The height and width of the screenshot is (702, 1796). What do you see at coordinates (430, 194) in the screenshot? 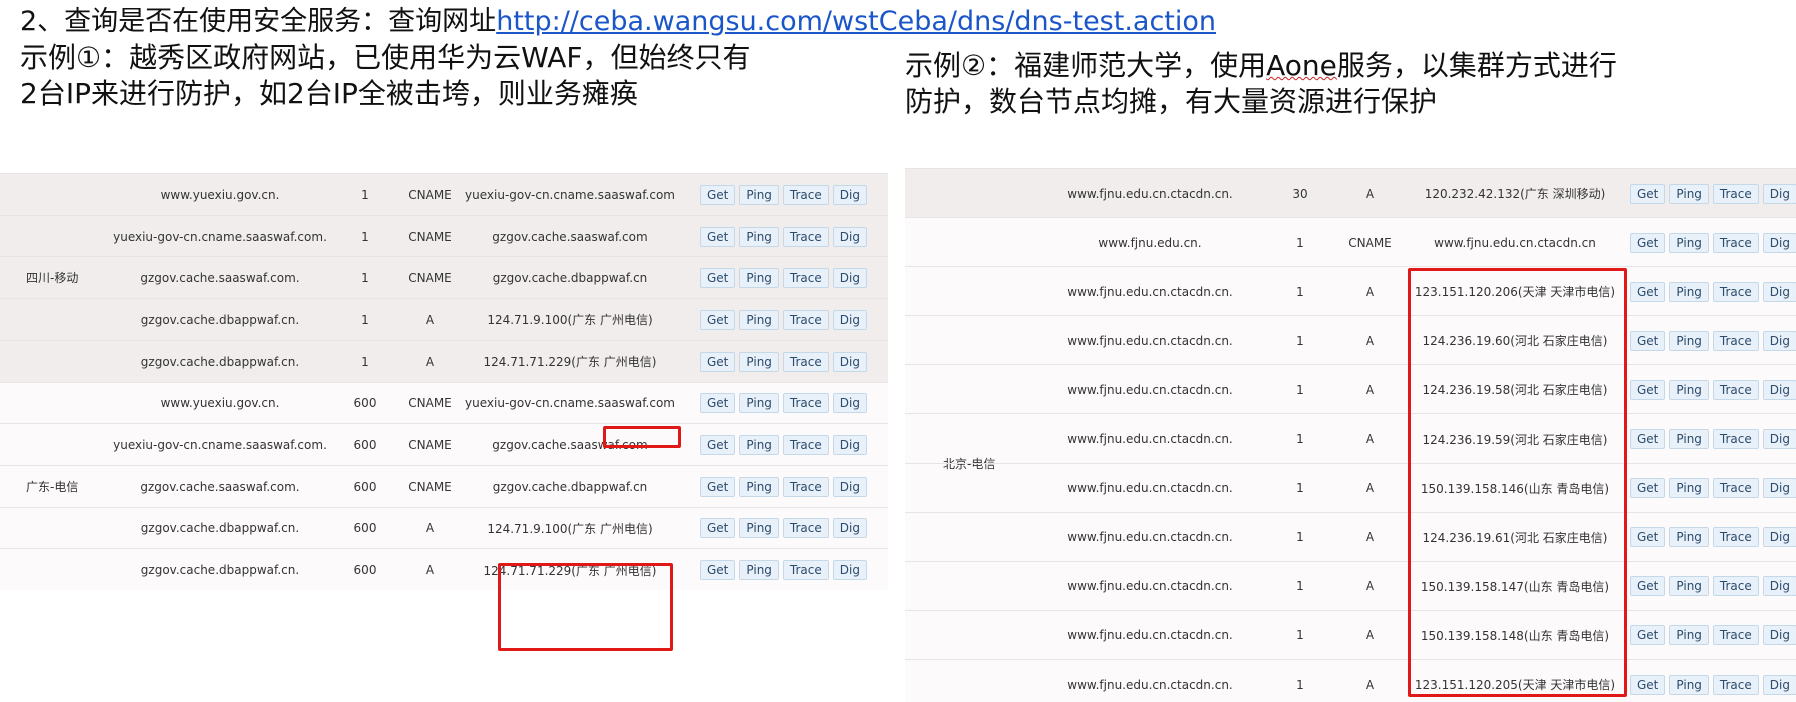
I see `type-cell: CNAME` at bounding box center [430, 194].